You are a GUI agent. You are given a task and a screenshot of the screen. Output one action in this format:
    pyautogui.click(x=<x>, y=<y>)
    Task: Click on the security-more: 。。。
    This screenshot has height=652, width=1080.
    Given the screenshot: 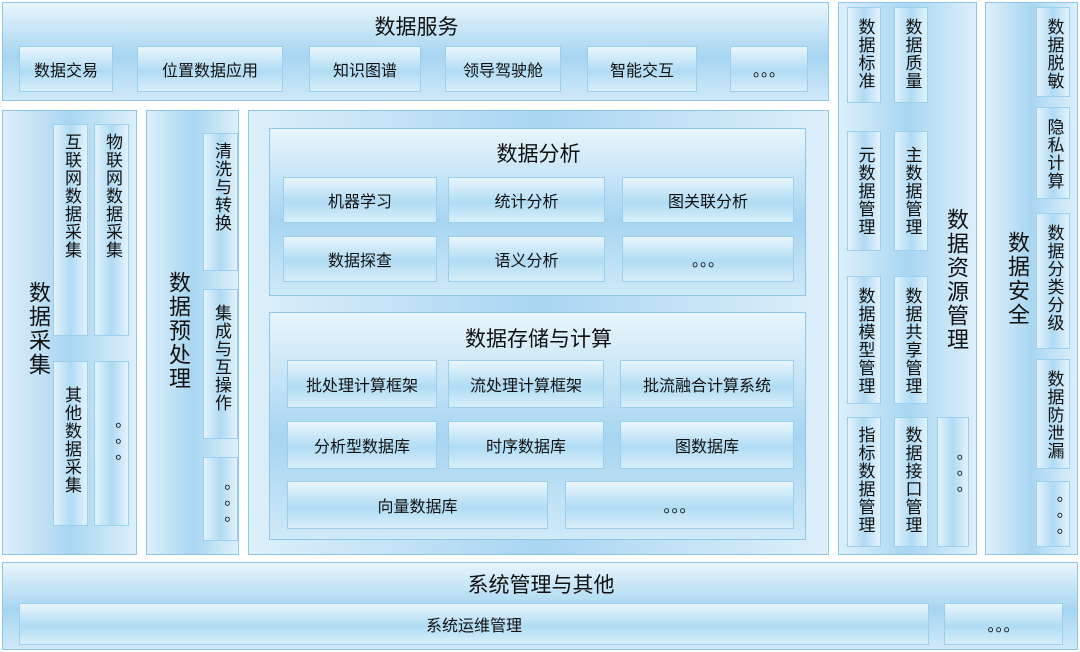 What is the action you would take?
    pyautogui.click(x=1053, y=516)
    